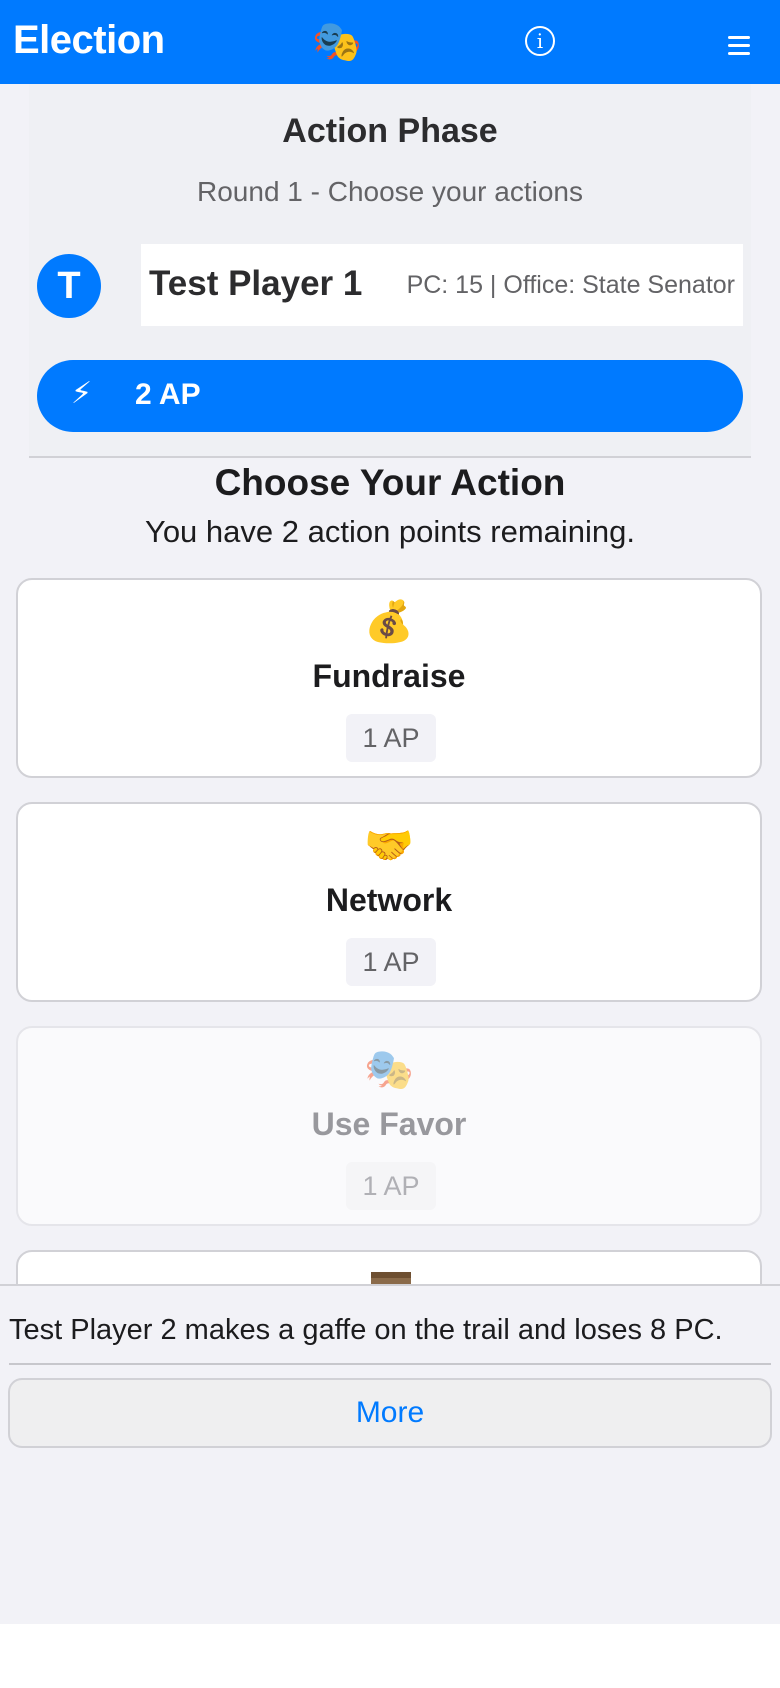 The width and height of the screenshot is (780, 1688). What do you see at coordinates (390, 1656) in the screenshot?
I see `bottom-area` at bounding box center [390, 1656].